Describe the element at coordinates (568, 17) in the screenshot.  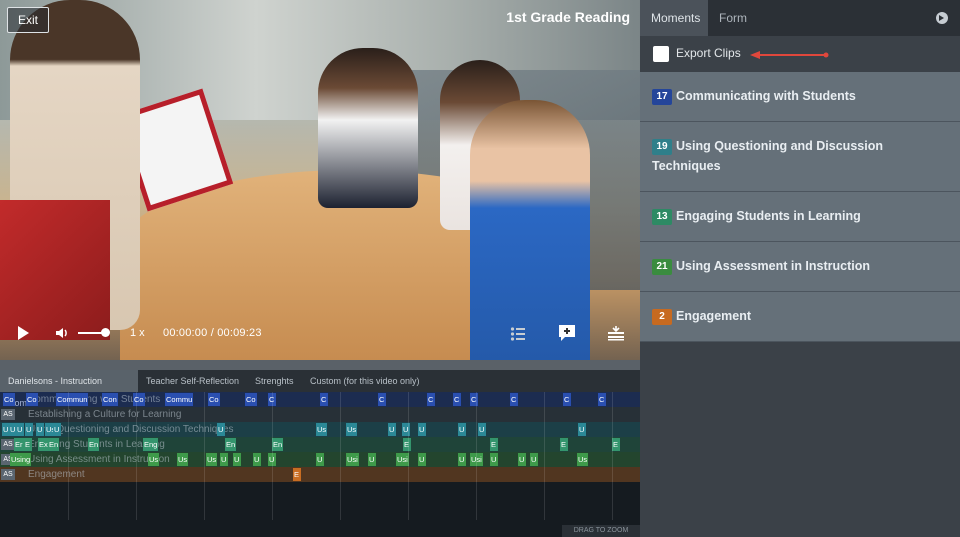
I see `video-title: 1st Grade Reading` at that location.